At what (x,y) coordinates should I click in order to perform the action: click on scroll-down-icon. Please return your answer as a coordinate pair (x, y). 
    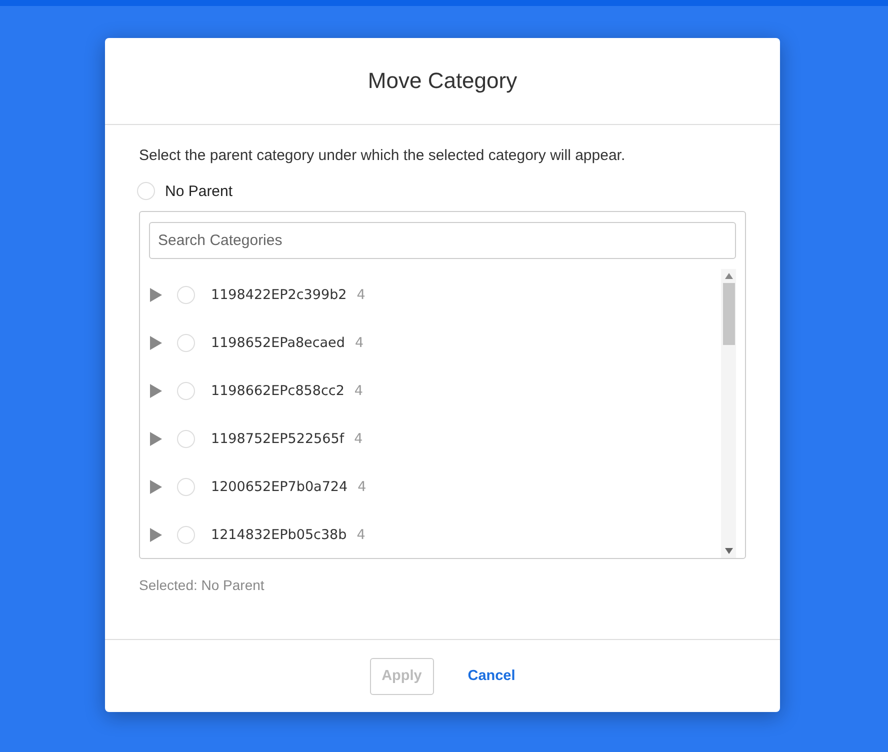
    Looking at the image, I should click on (729, 551).